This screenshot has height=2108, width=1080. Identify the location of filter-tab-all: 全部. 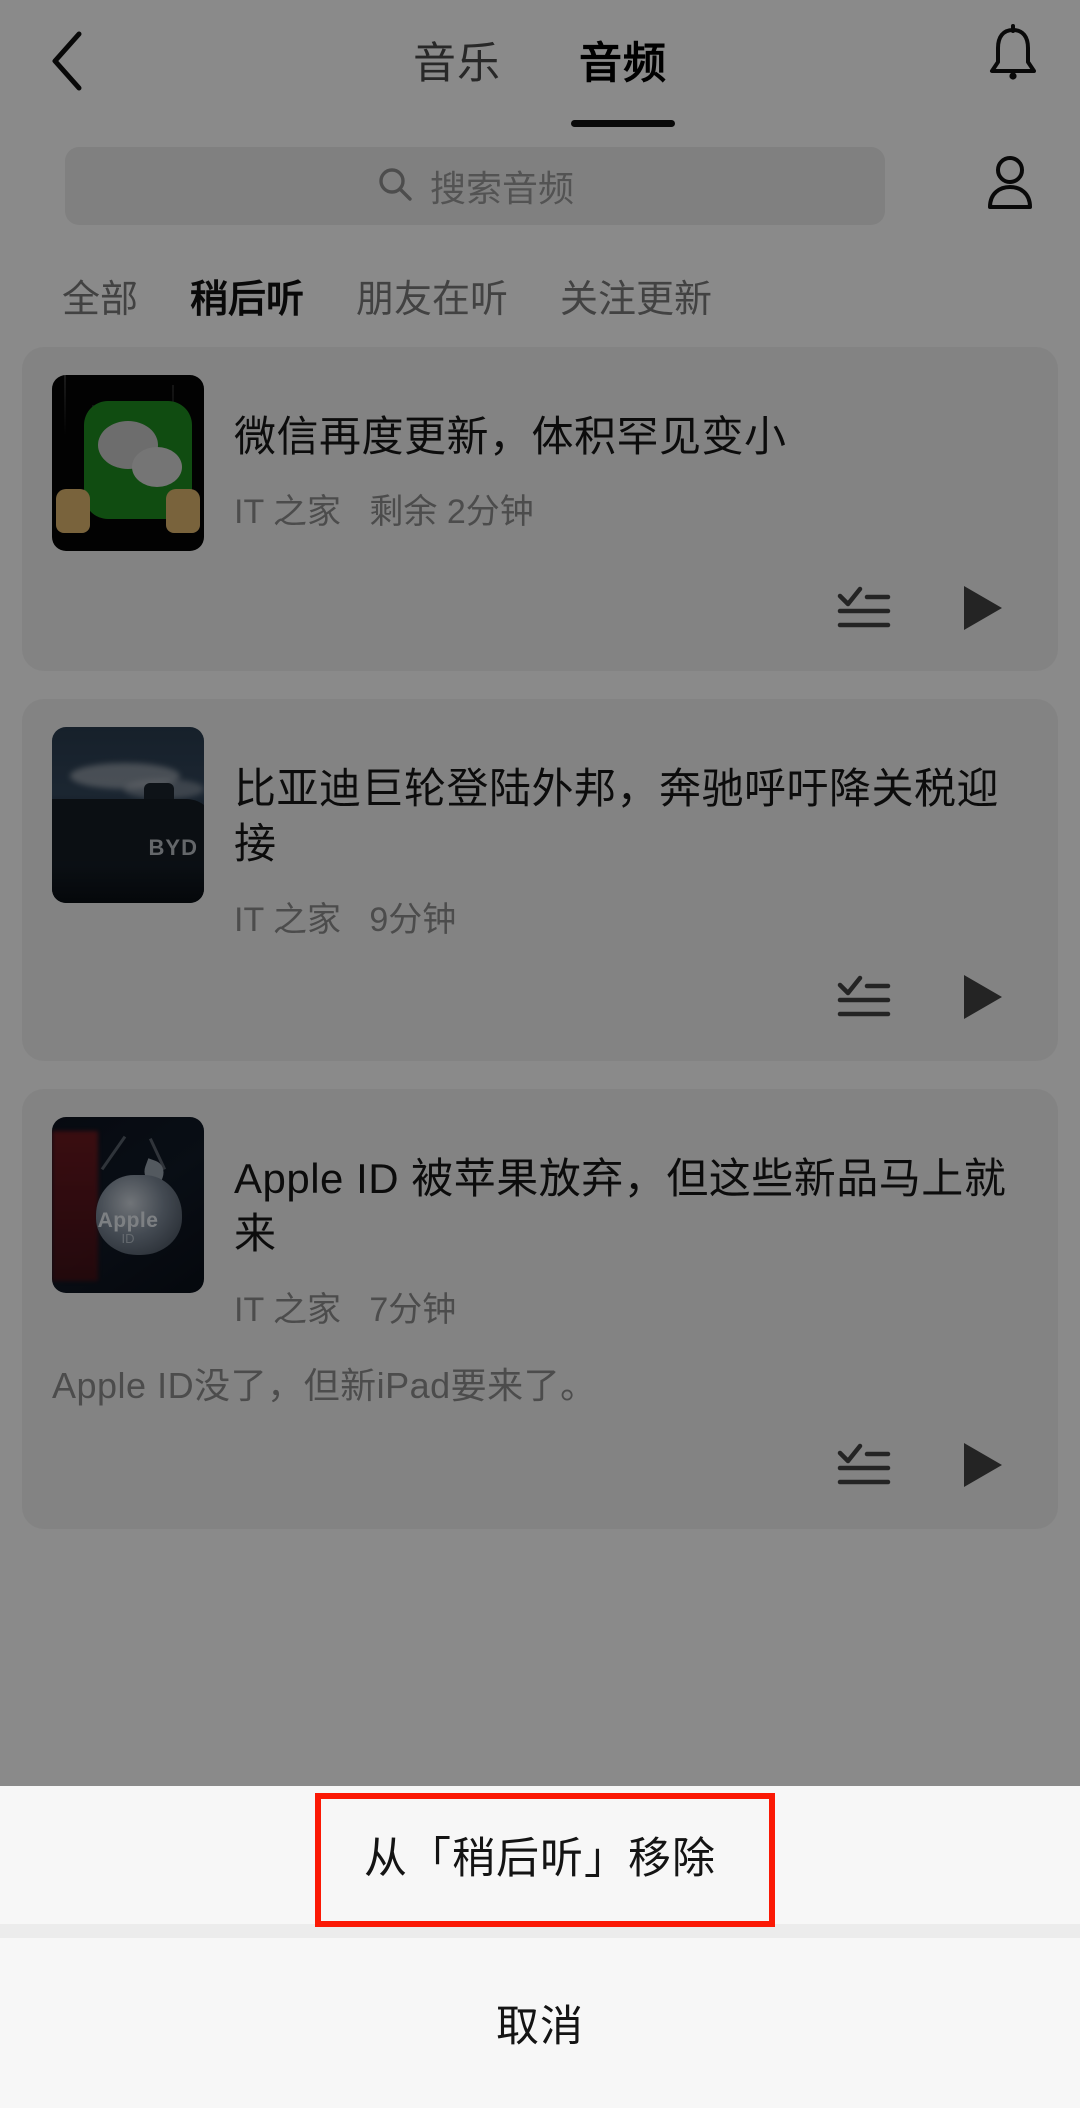
(100, 295).